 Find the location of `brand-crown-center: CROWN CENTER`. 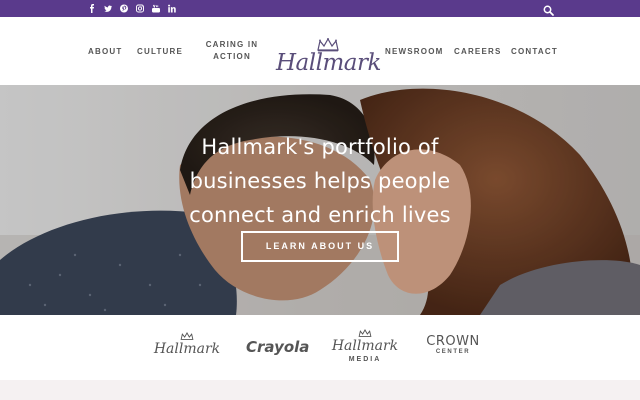

brand-crown-center: CROWN CENTER is located at coordinates (453, 349).